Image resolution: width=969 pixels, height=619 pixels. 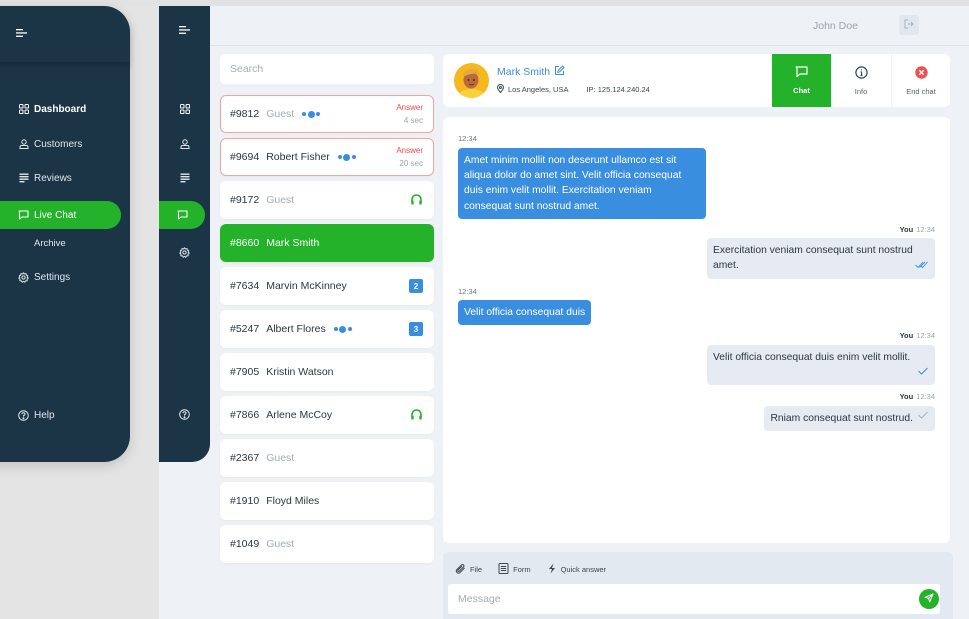 I want to click on answer-wait: Answer 20 sec, so click(x=409, y=157).